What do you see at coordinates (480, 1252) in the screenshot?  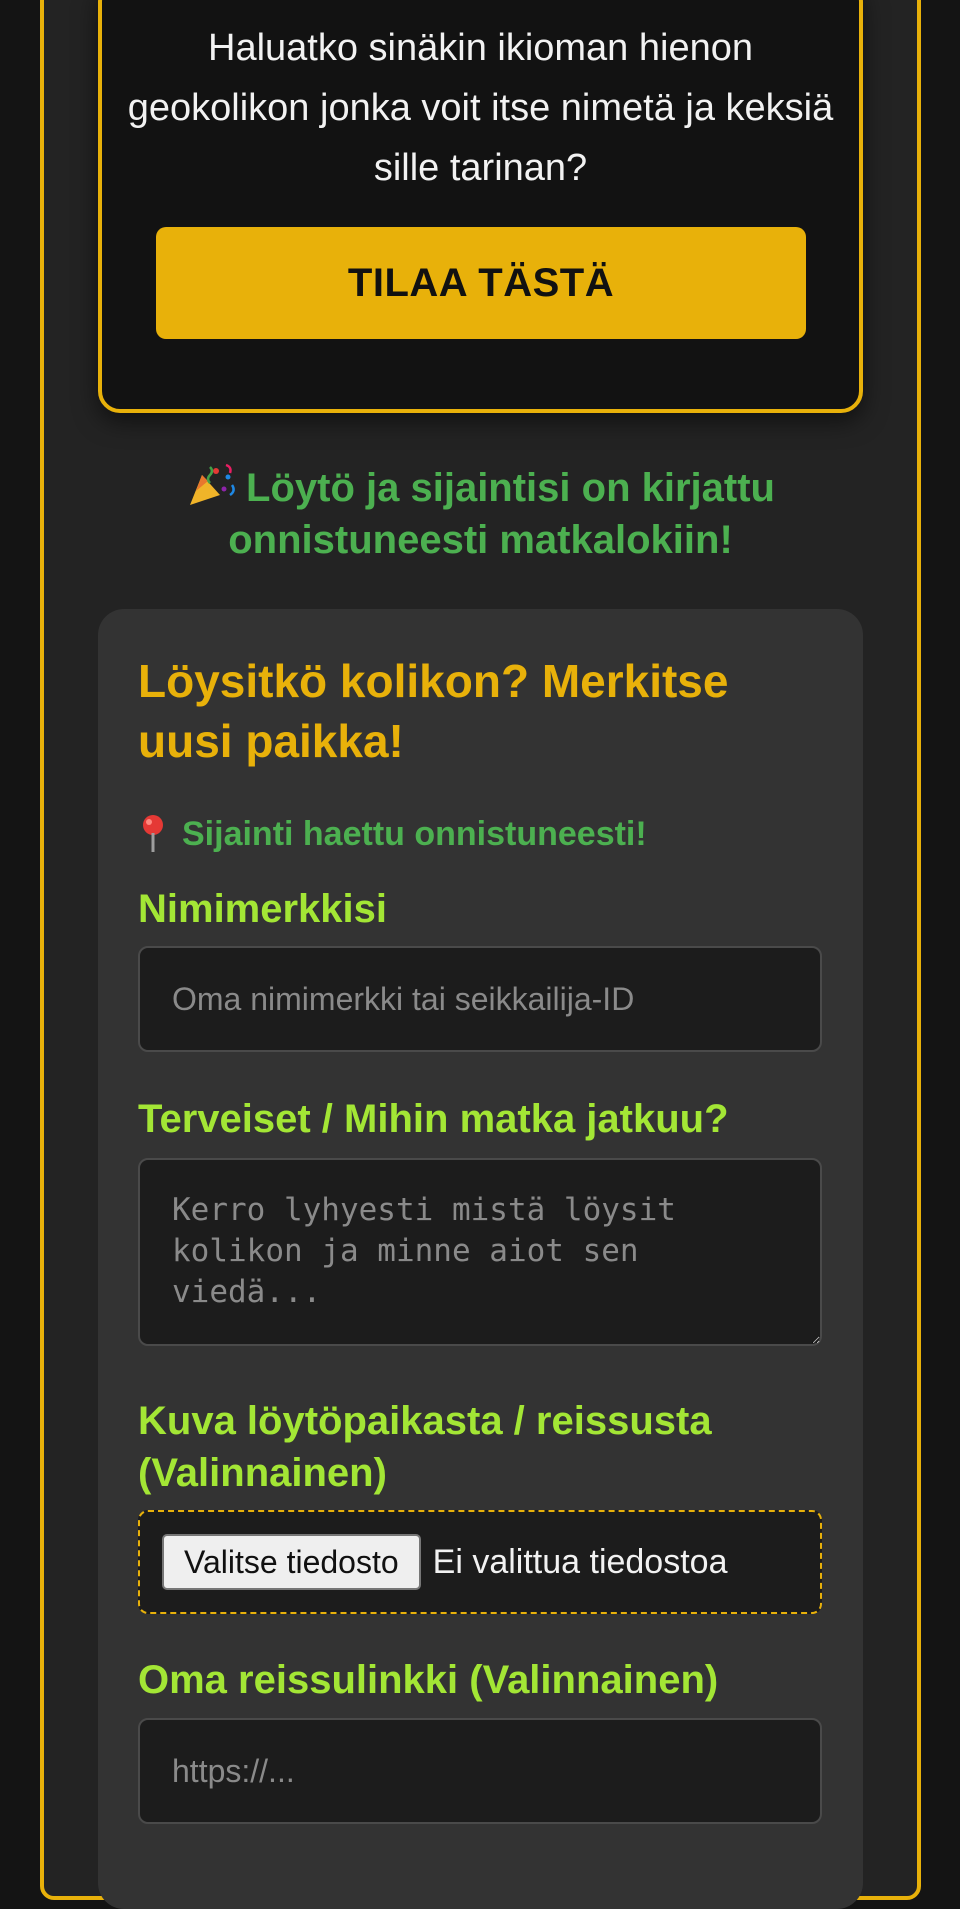 I see `greetings-textarea` at bounding box center [480, 1252].